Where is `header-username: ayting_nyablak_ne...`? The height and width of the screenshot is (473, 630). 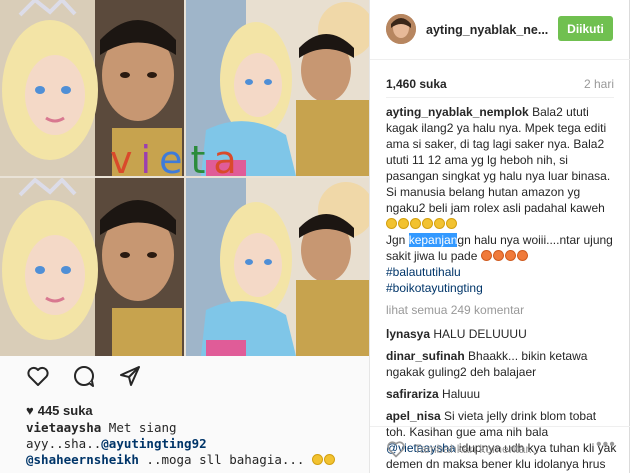
header-username: ayting_nyablak_ne... is located at coordinates (487, 30).